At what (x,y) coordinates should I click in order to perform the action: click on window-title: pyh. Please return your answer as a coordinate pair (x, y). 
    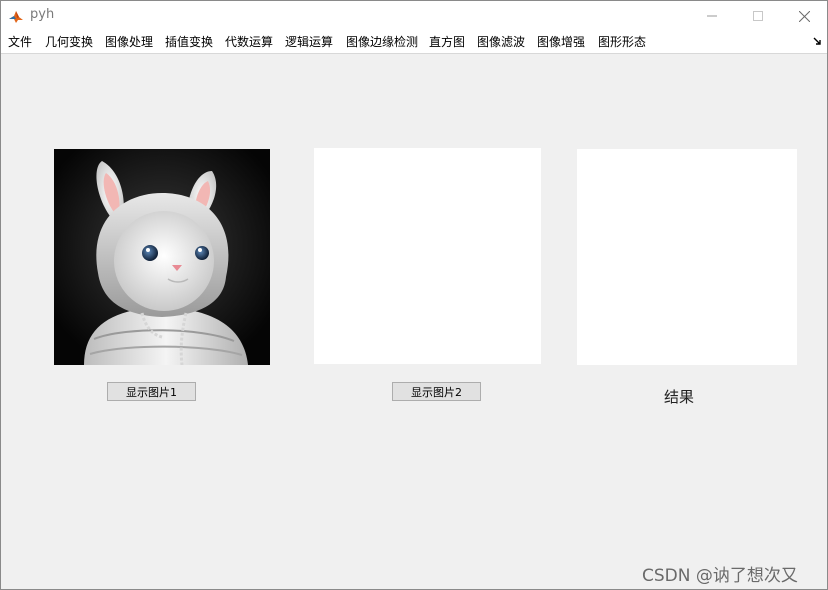
    Looking at the image, I should click on (42, 14).